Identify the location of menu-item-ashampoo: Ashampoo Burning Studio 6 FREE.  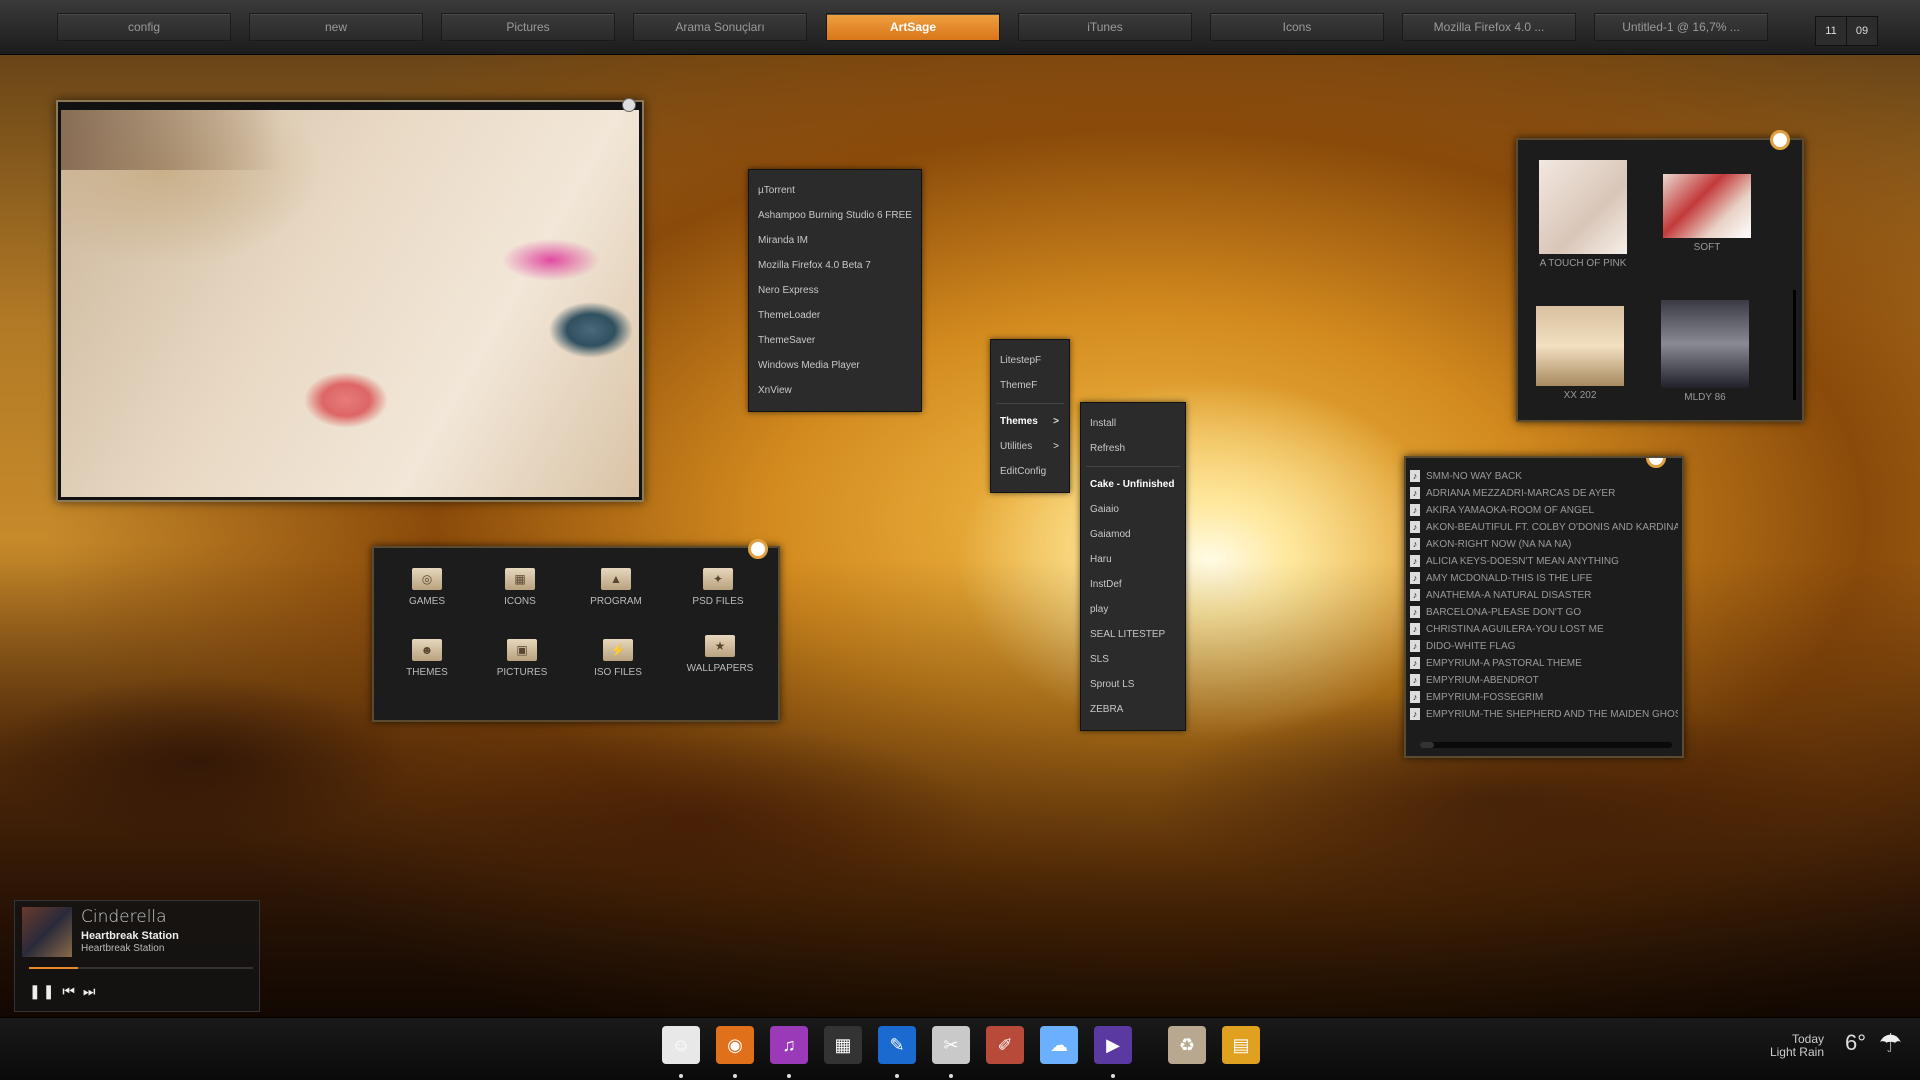
(835, 215).